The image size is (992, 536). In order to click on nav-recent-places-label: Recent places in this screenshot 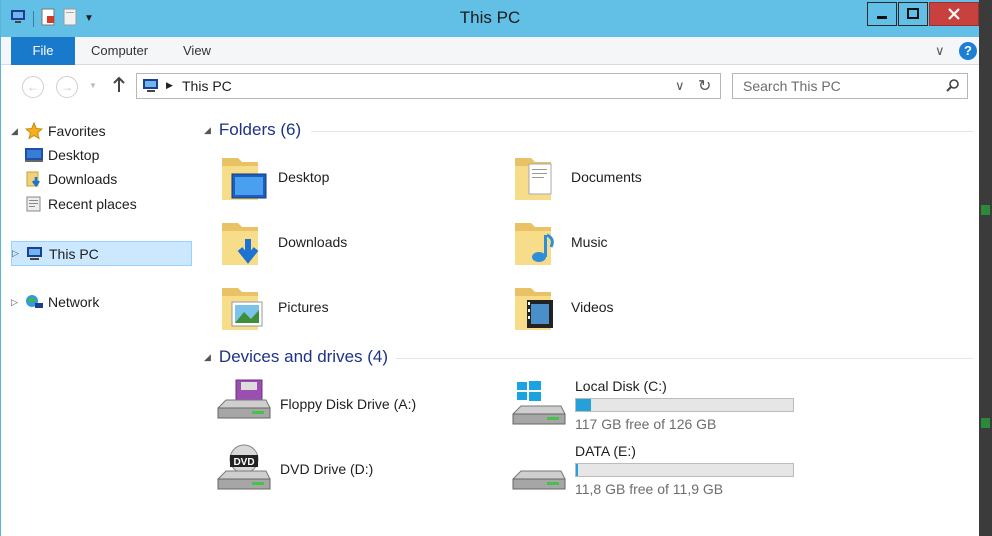, I will do `click(92, 204)`.